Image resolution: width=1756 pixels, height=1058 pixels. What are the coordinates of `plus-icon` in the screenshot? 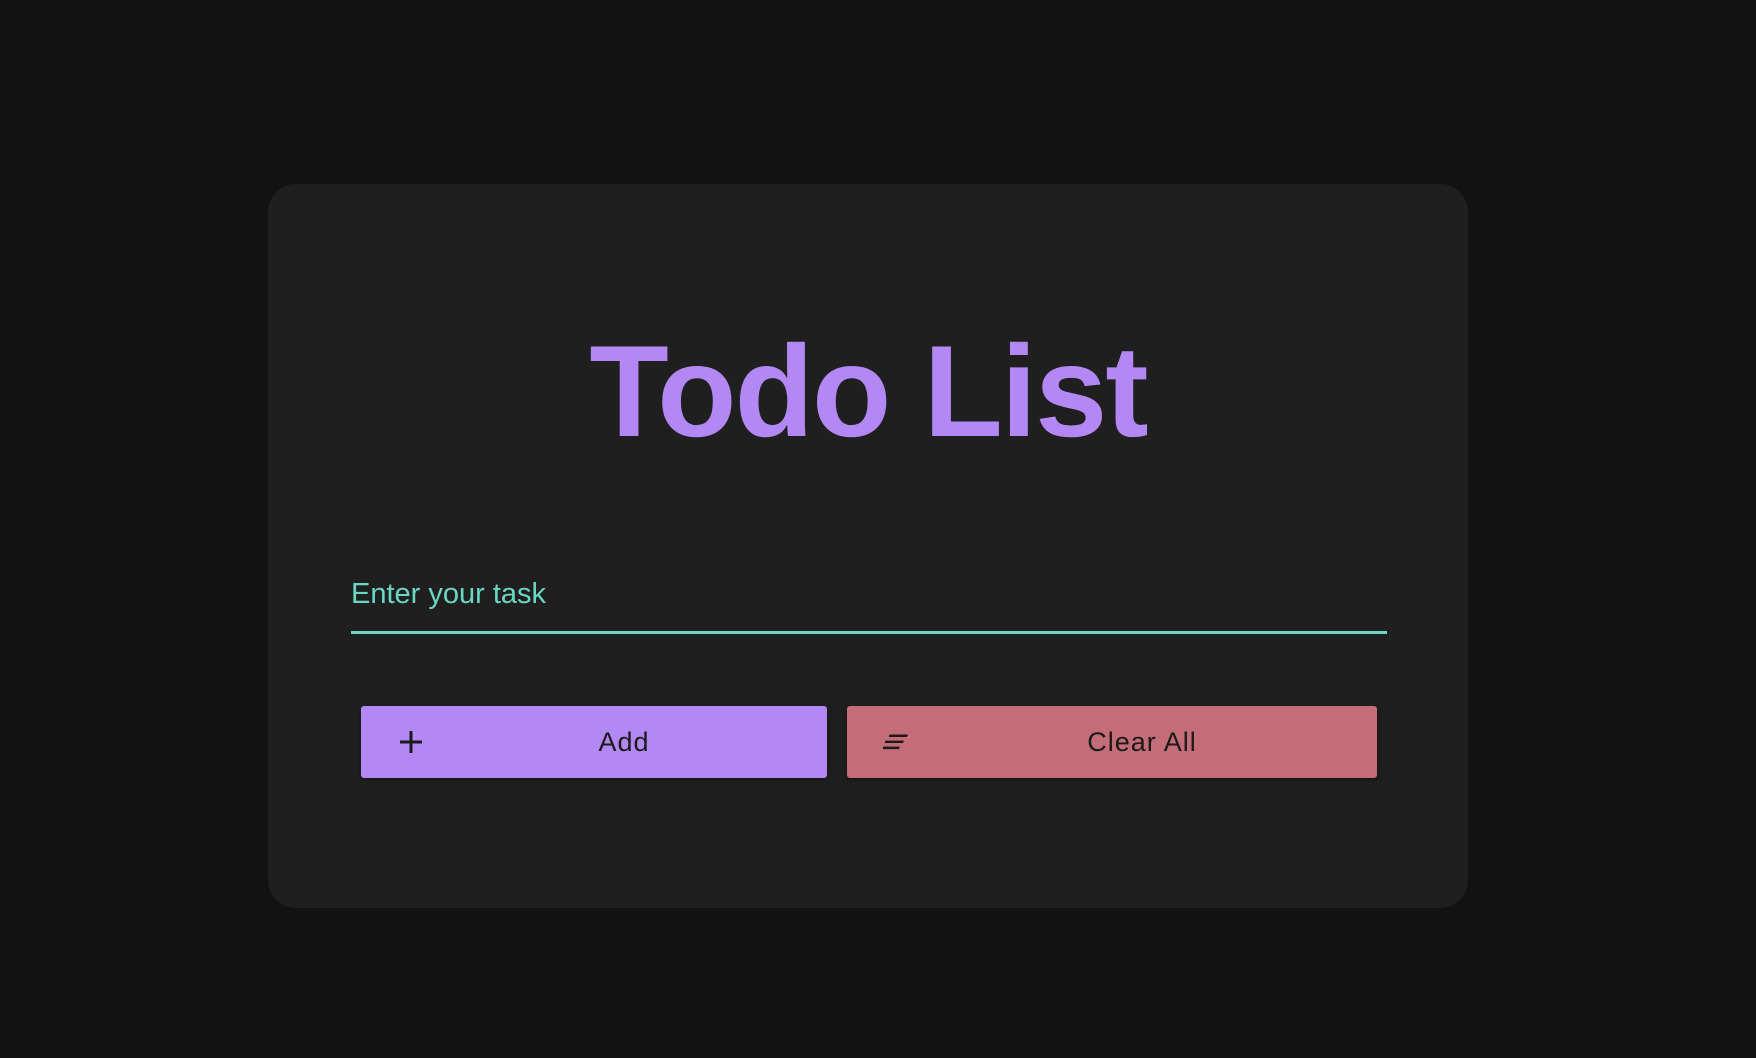 It's located at (411, 742).